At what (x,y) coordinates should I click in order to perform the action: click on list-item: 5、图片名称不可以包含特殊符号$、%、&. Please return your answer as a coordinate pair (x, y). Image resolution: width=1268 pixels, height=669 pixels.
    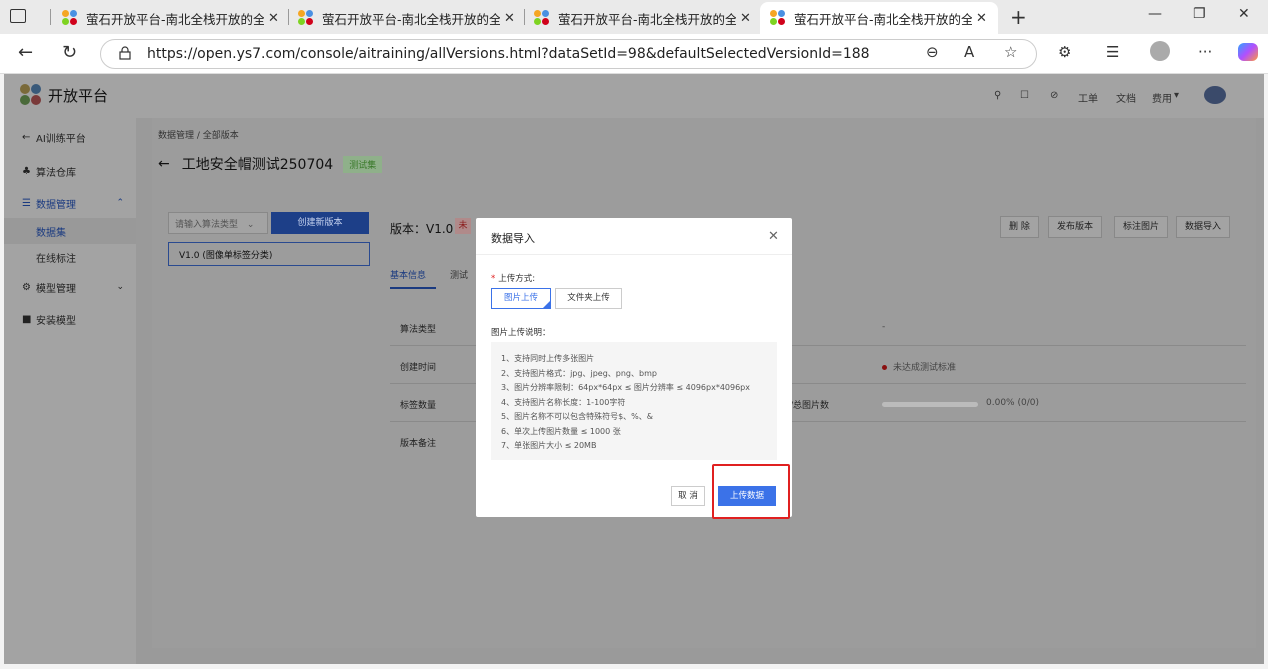
    Looking at the image, I should click on (577, 416).